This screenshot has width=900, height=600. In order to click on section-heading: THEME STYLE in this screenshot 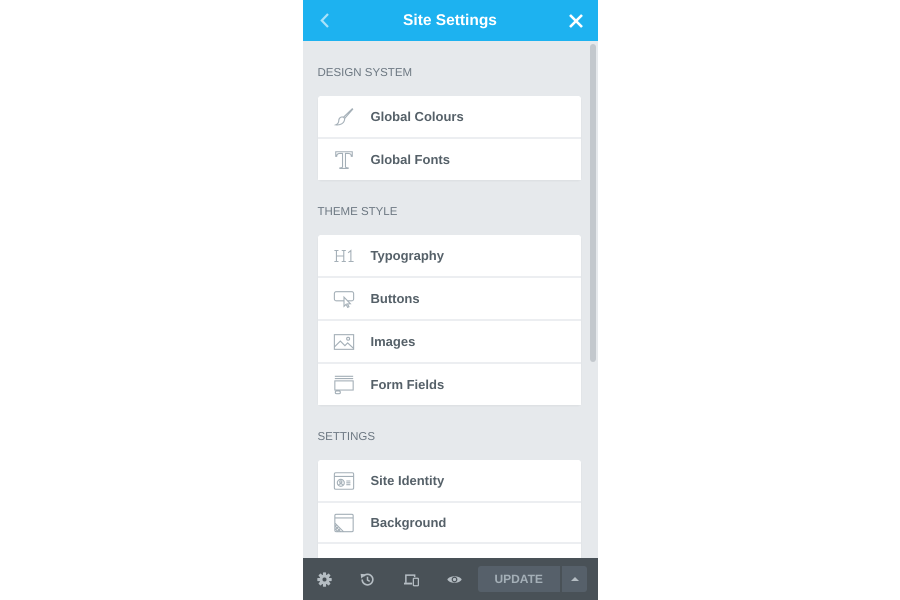, I will do `click(358, 212)`.